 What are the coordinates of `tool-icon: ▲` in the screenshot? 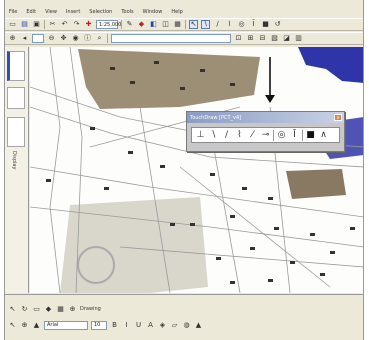 It's located at (36, 325).